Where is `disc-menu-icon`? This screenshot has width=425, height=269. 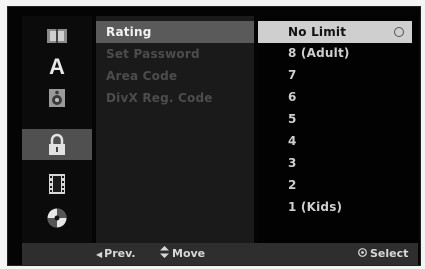
disc-menu-icon is located at coordinates (57, 35).